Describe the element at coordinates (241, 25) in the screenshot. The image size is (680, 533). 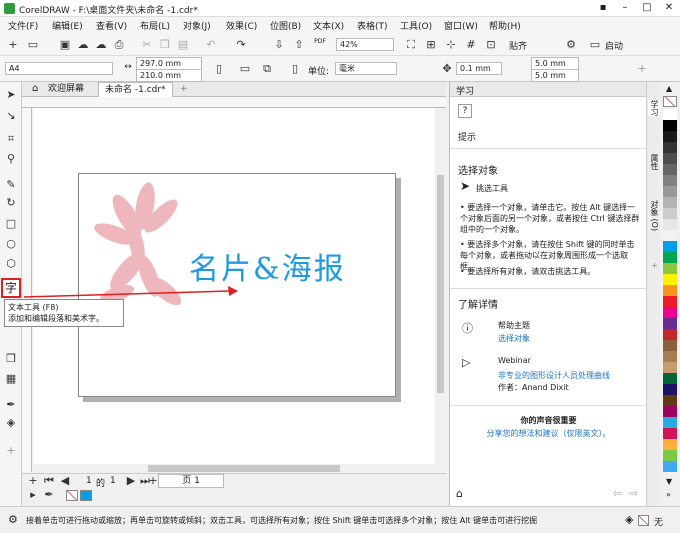
I see `menu-effects: 效果(C)` at that location.